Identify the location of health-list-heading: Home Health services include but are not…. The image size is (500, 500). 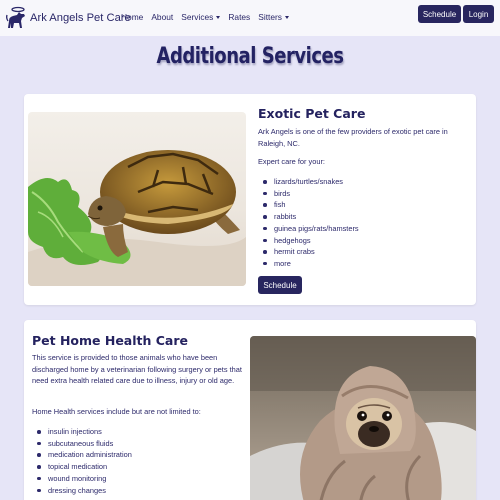
(116, 411).